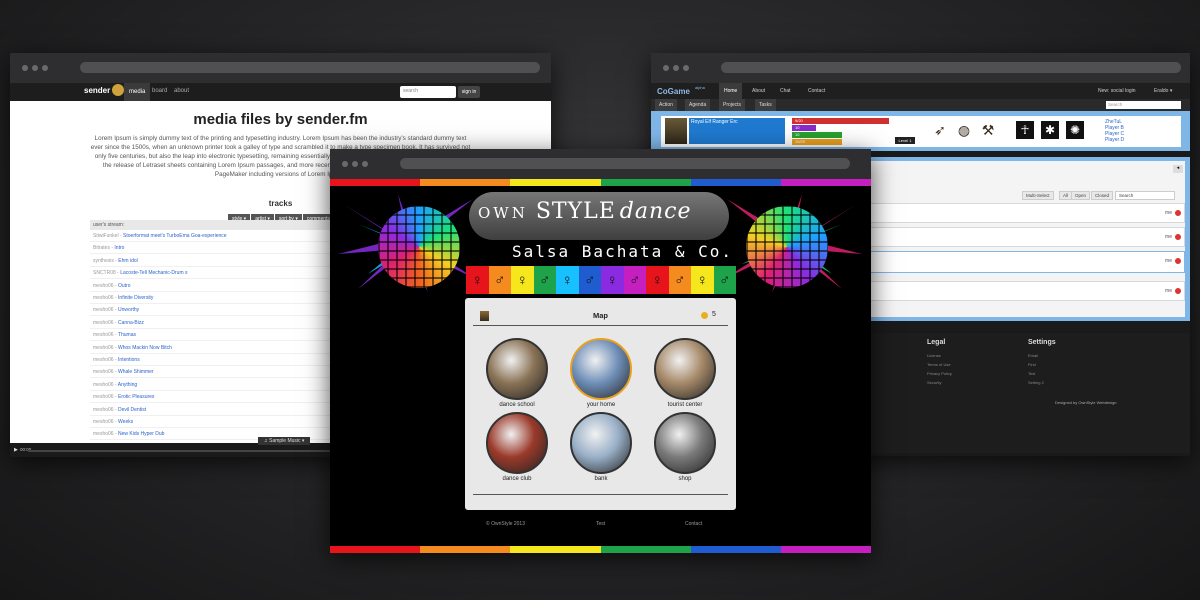  I want to click on footer-link-contact: Contact, so click(693, 524).